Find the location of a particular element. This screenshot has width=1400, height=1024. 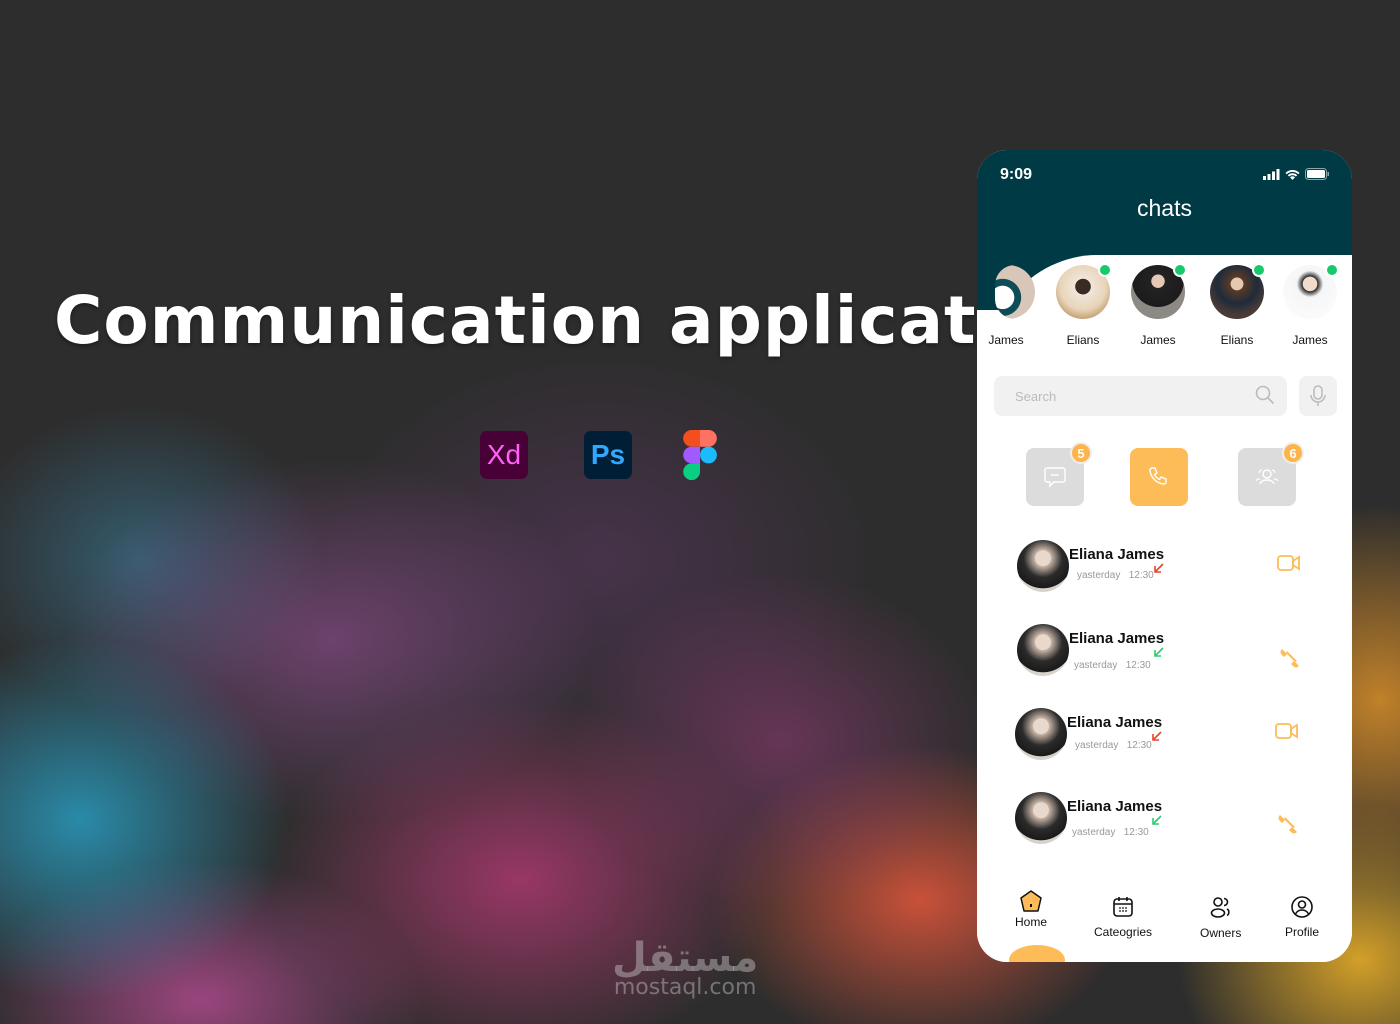

unread-badge: 5 is located at coordinates (1081, 453).